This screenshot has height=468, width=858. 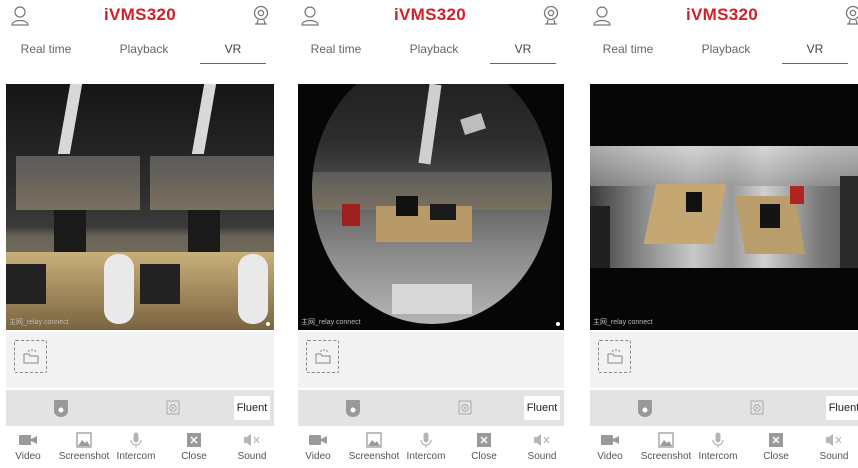 I want to click on control-bar: Fluent, so click(x=431, y=408).